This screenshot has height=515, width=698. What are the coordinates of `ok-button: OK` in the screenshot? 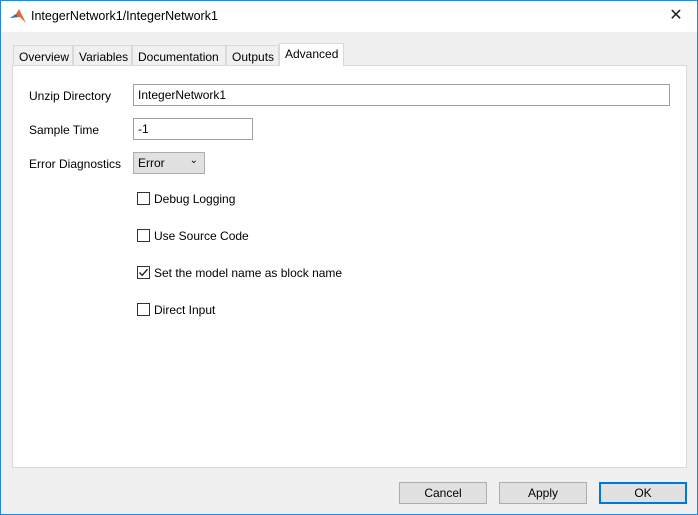 It's located at (643, 493).